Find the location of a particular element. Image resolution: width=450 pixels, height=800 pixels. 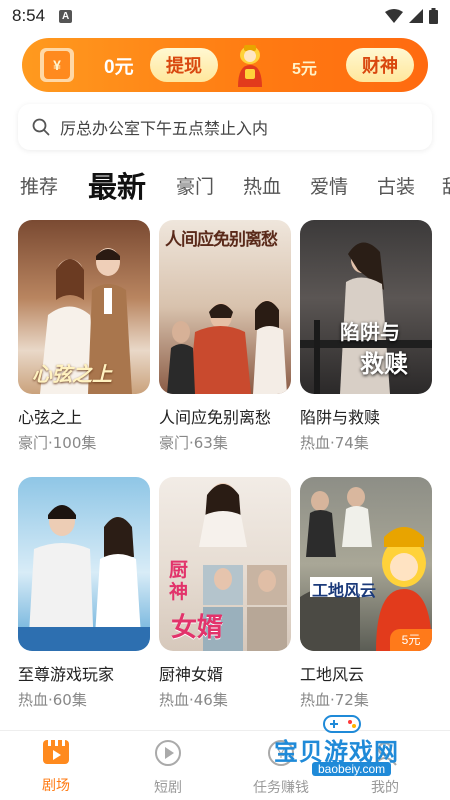

drama-card: 至尊游戏玩家 热血·60集 is located at coordinates (84, 593).